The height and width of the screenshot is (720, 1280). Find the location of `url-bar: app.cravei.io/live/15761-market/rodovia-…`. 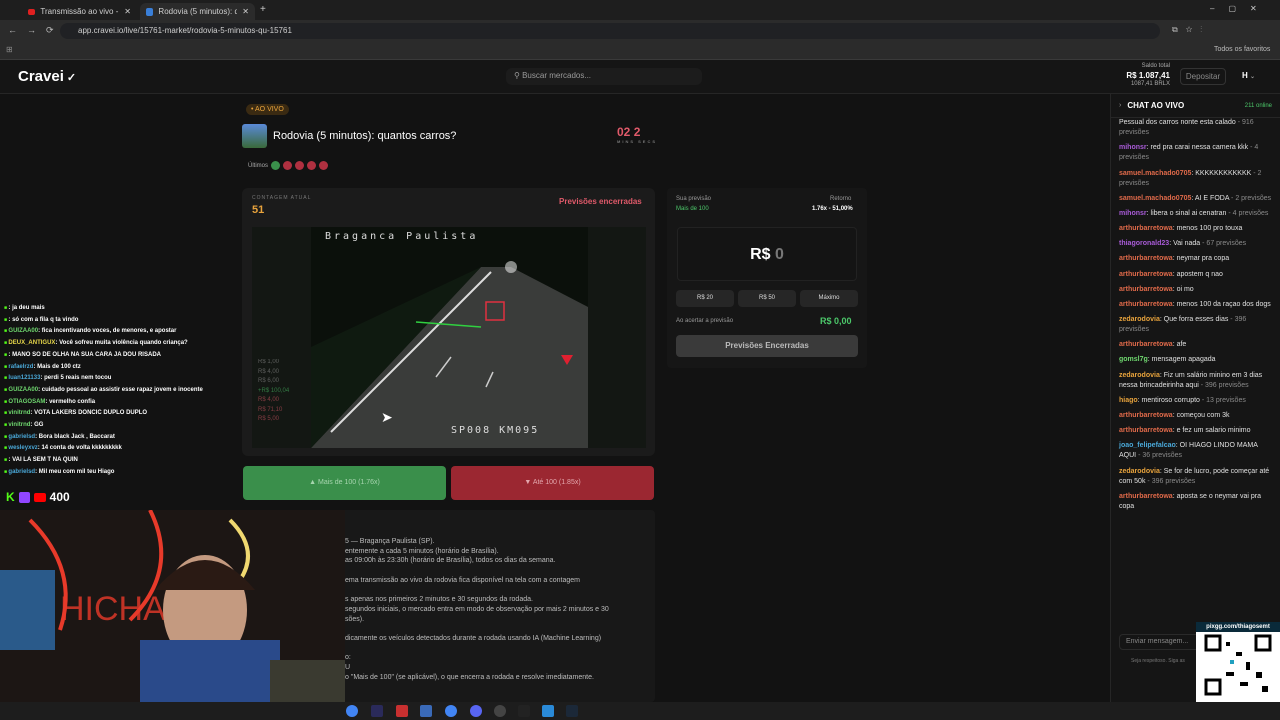

url-bar: app.cravei.io/live/15761-market/rodovia-… is located at coordinates (610, 31).